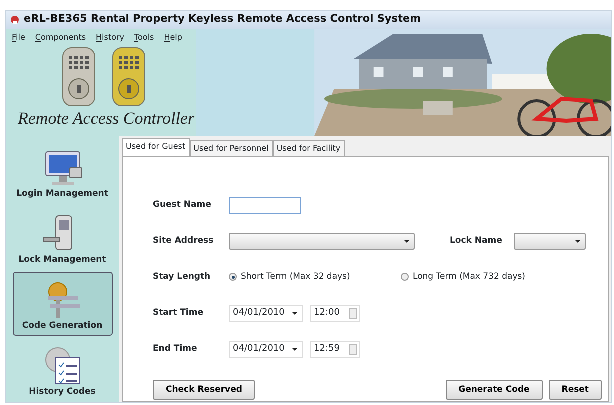 This screenshot has width=614, height=405. What do you see at coordinates (144, 38) in the screenshot?
I see `menu-item: Tools` at bounding box center [144, 38].